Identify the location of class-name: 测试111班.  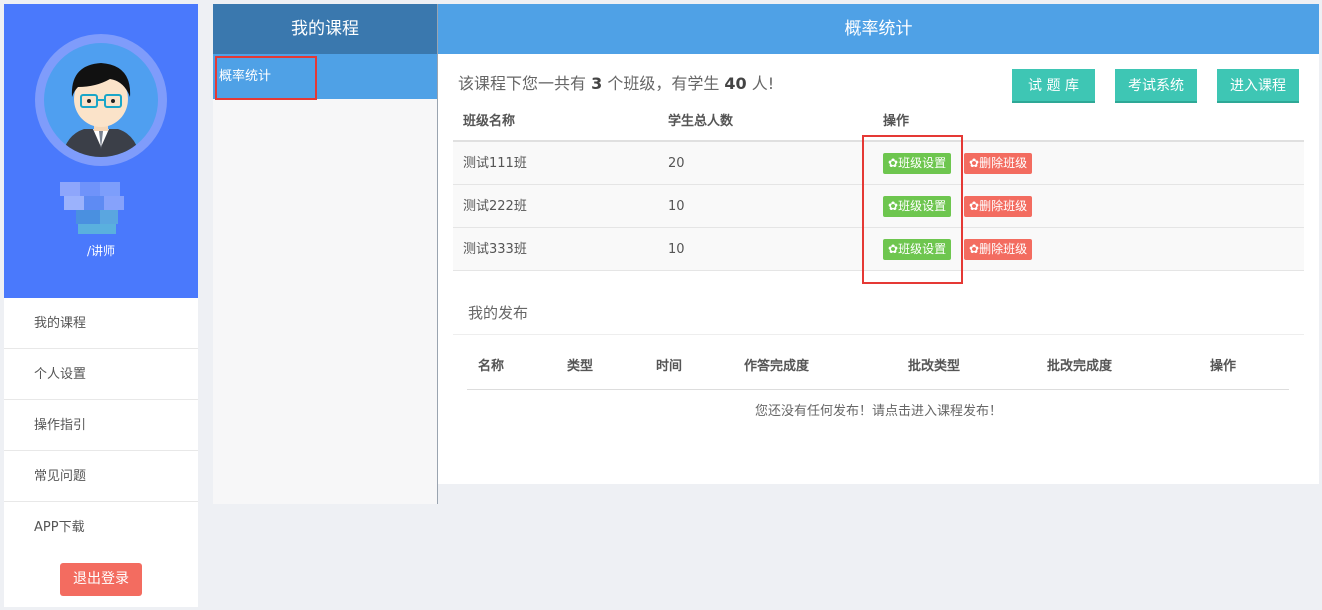
(495, 163).